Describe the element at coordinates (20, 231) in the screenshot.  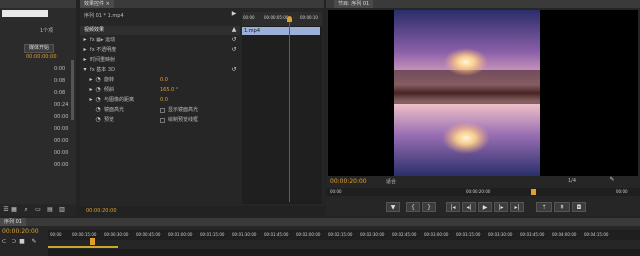
I see `timeline-timecode: 00:00:20:00` at that location.